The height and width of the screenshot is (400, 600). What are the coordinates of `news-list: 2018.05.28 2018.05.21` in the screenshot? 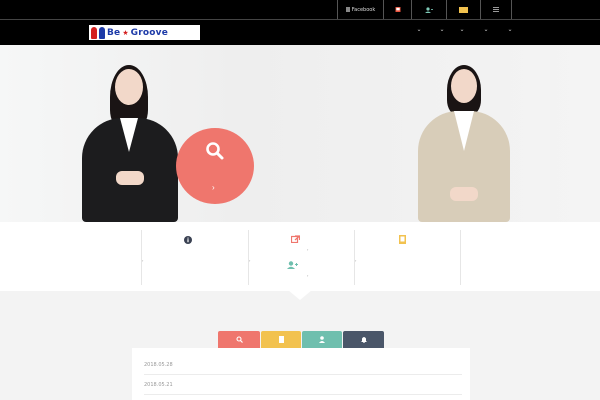 It's located at (301, 374).